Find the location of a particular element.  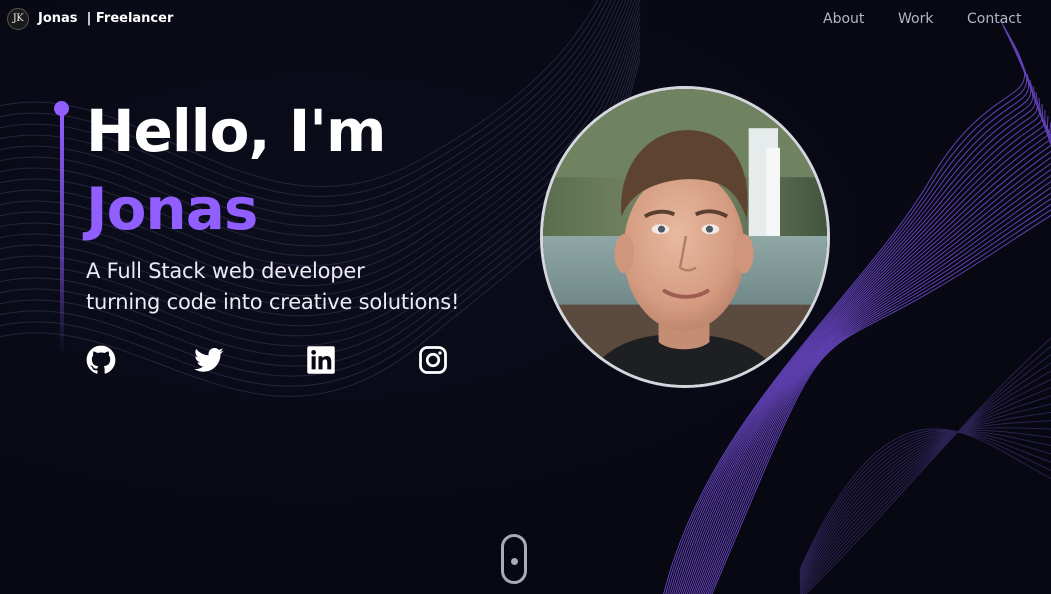

hero-subtitle-line2: turning code into creative solutions! is located at coordinates (273, 302).